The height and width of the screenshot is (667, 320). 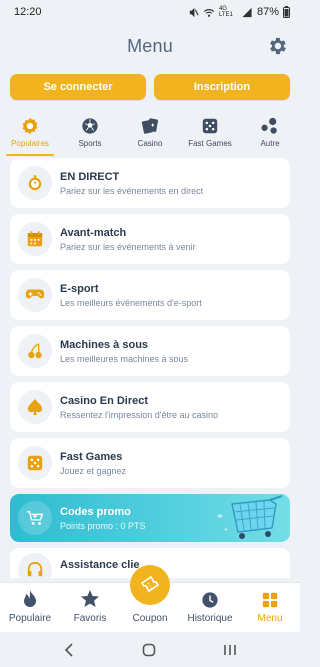 I want to click on system-nav-bar, so click(x=150, y=649).